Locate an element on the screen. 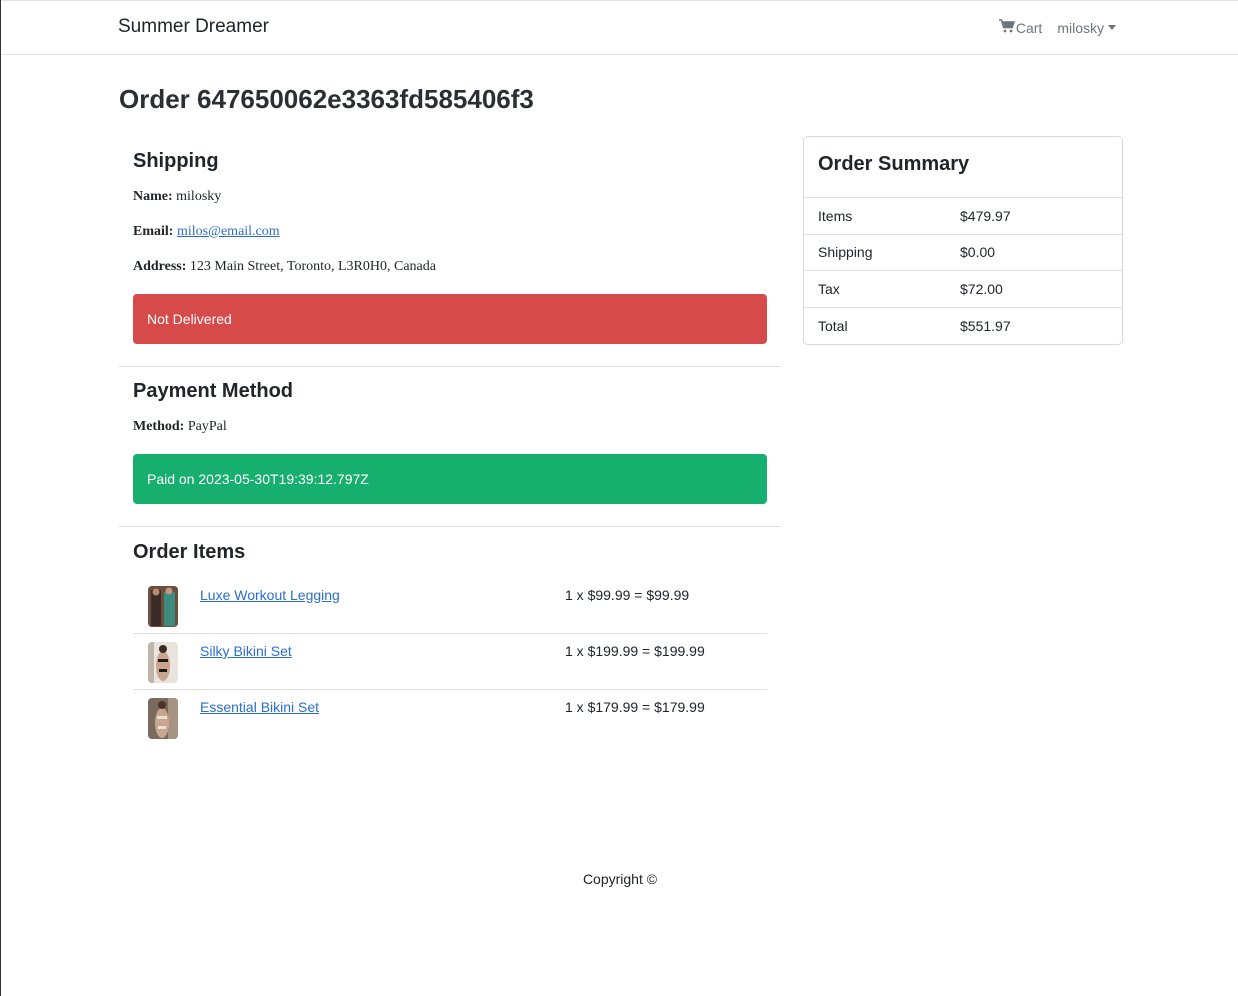  product-link: Essential Bikini Set is located at coordinates (259, 707).